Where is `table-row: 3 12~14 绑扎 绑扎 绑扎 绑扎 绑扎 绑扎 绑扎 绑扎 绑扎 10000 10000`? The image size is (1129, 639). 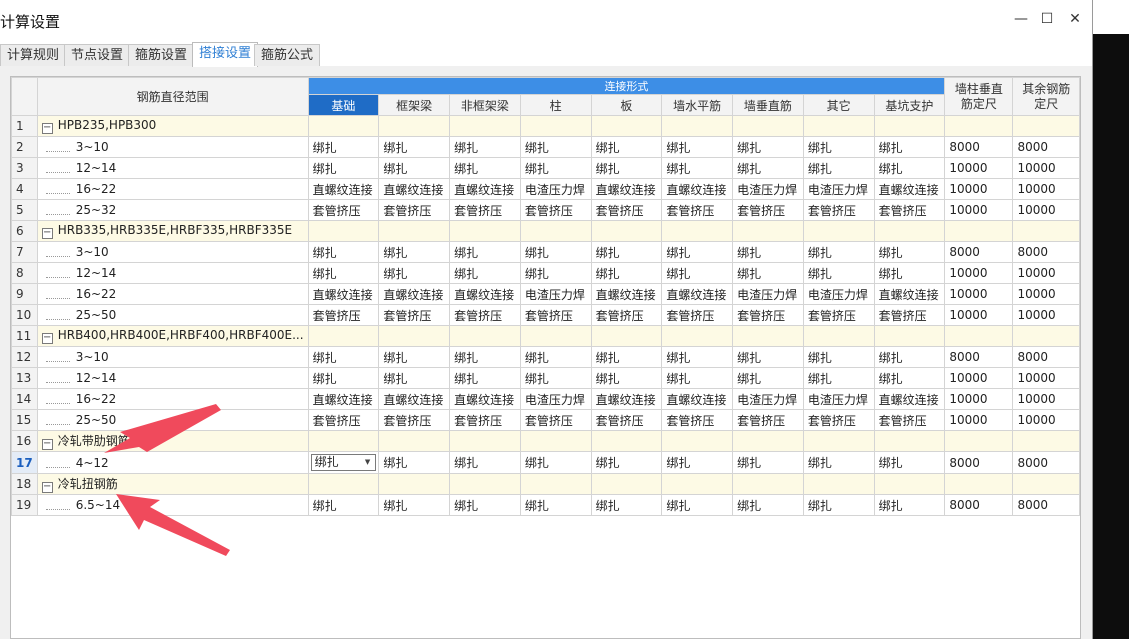
table-row: 3 12~14 绑扎 绑扎 绑扎 绑扎 绑扎 绑扎 绑扎 绑扎 绑扎 10000 10000 is located at coordinates (545, 168).